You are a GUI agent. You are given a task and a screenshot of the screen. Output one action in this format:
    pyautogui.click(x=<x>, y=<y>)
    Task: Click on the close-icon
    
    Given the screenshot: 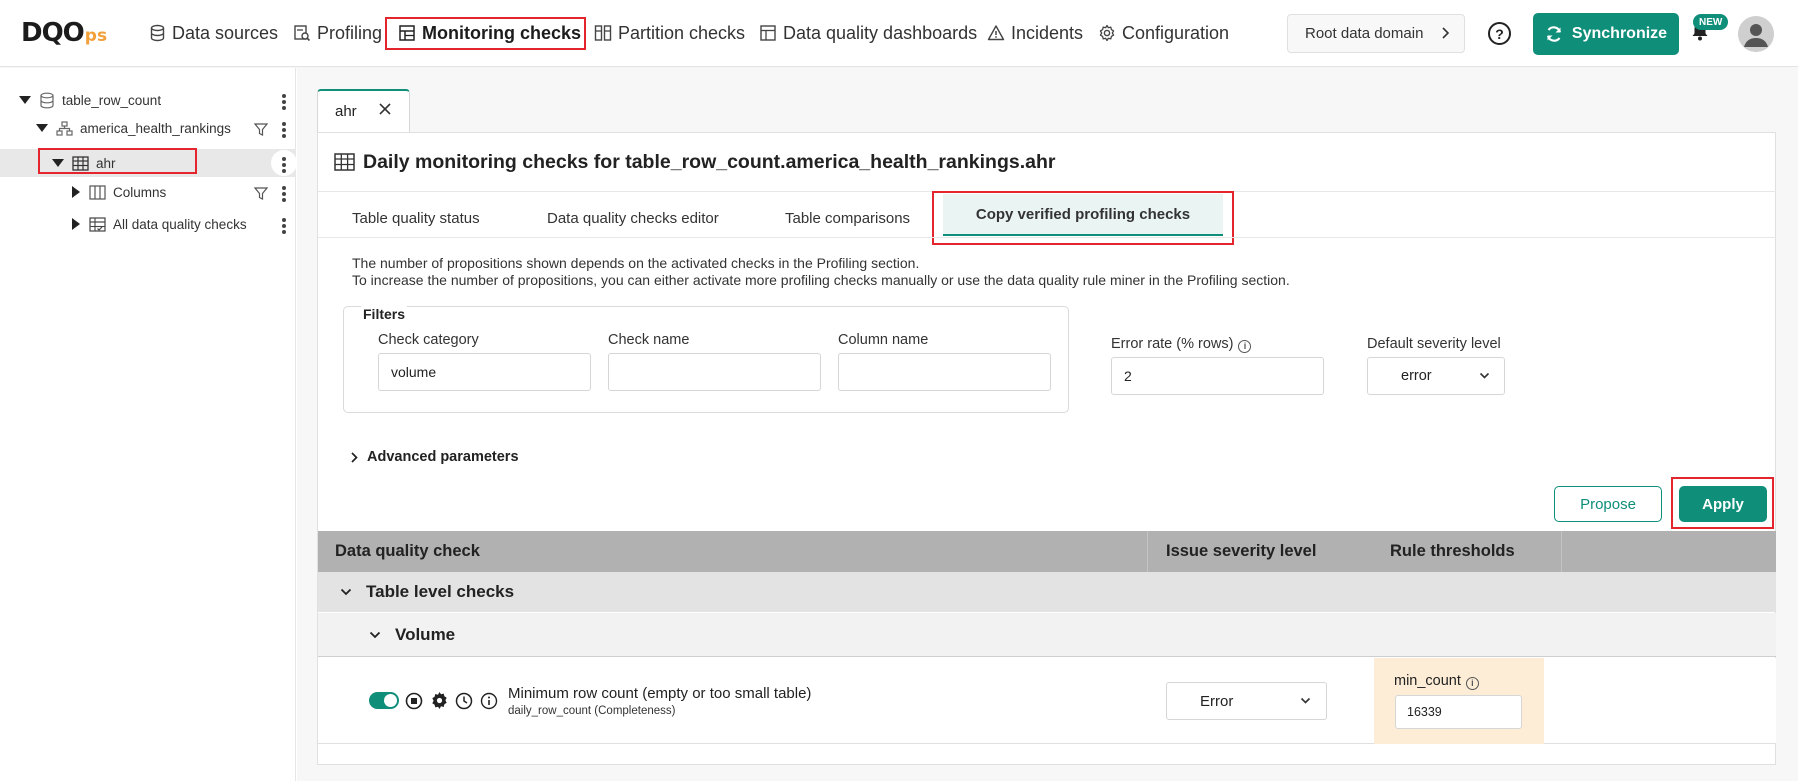 What is the action you would take?
    pyautogui.click(x=385, y=109)
    